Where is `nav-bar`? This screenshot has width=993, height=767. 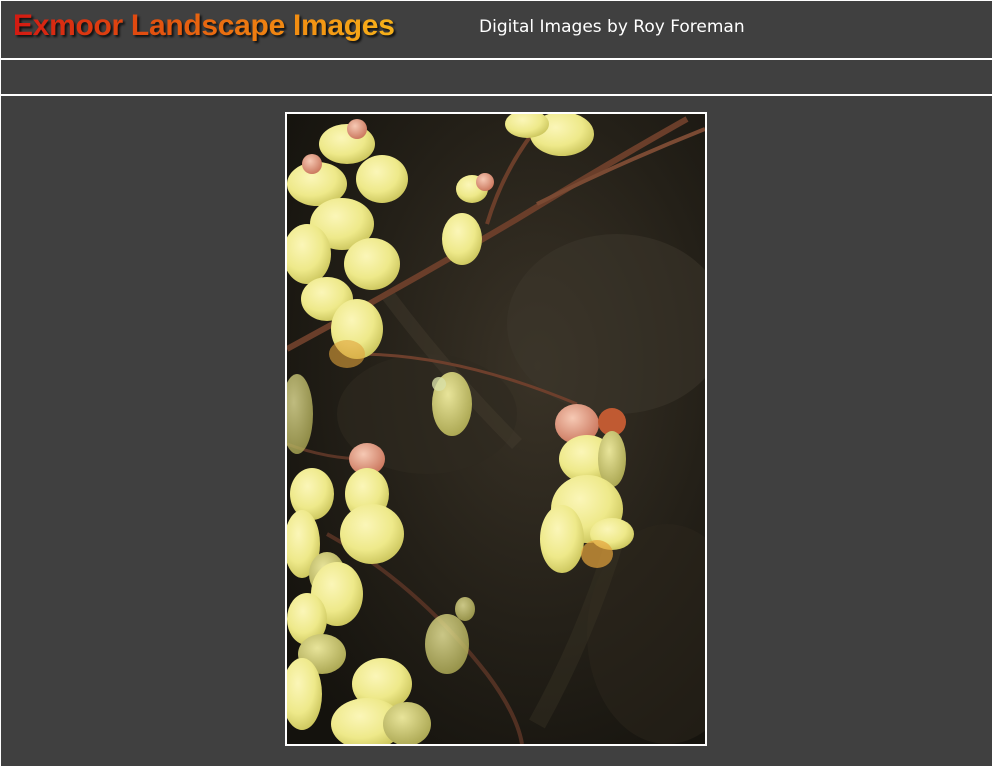 nav-bar is located at coordinates (496, 77).